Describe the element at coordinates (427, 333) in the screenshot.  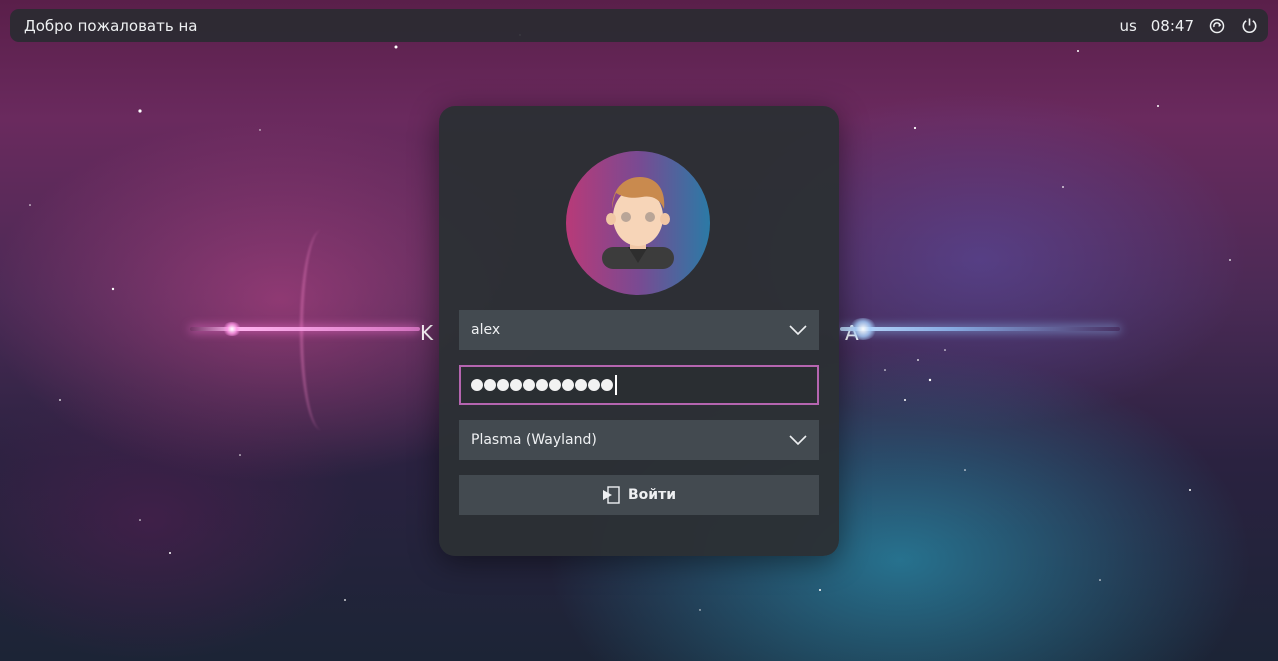
I see `left-glyph: K` at that location.